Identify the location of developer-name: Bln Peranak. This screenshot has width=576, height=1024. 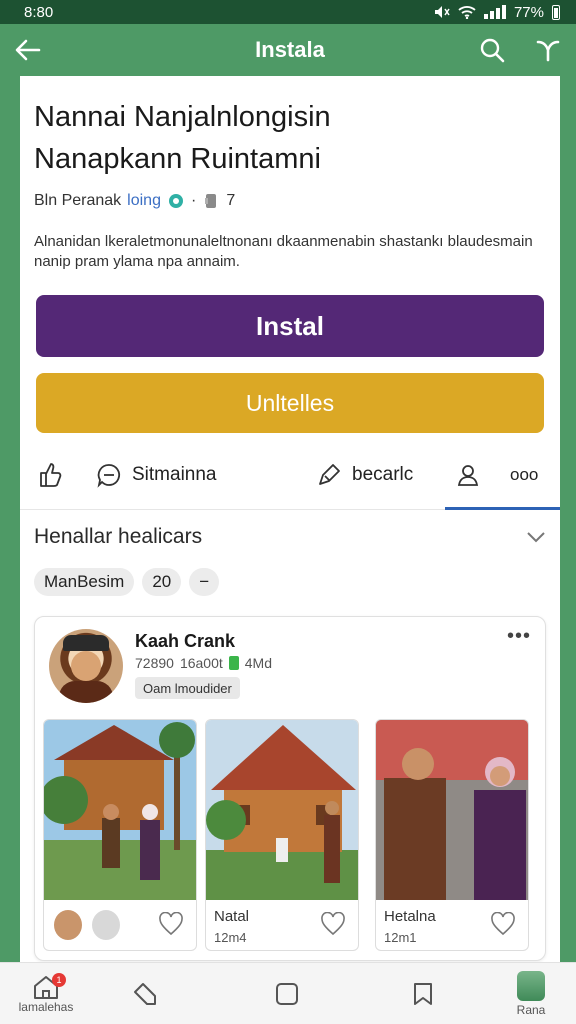
(77, 201).